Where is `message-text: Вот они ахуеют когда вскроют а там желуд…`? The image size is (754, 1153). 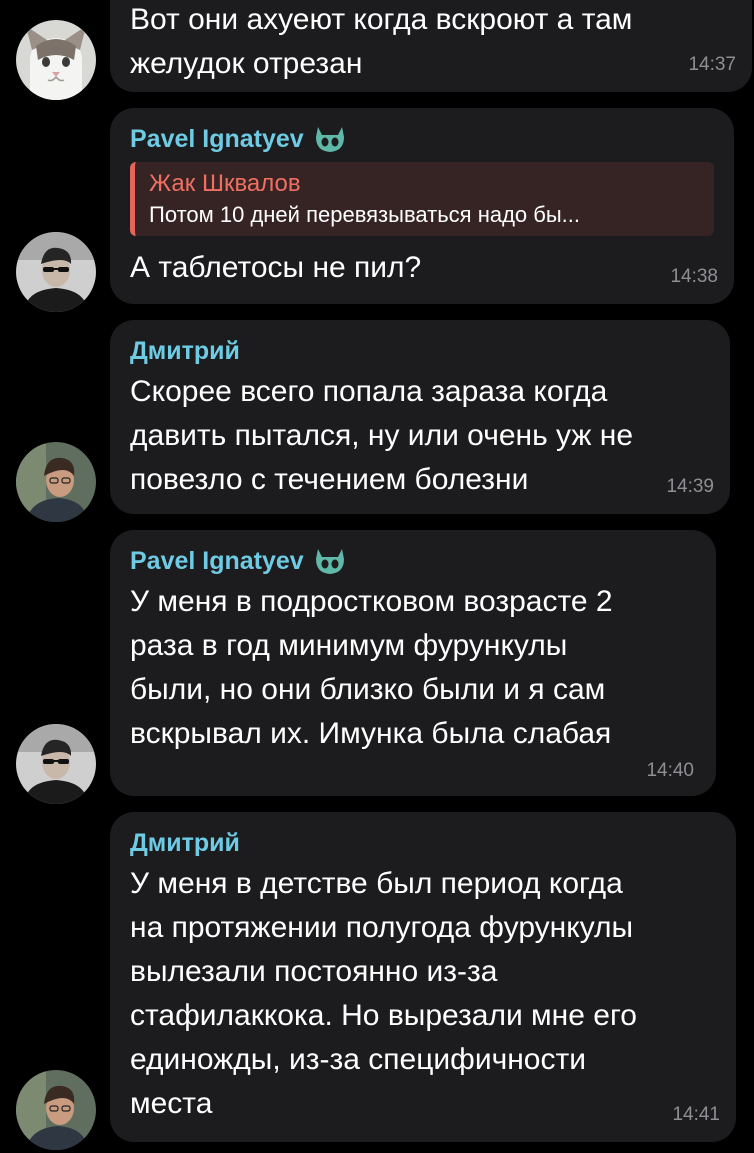
message-text: Вот они ахуеют когда вскроют а там желуд… is located at coordinates (381, 41).